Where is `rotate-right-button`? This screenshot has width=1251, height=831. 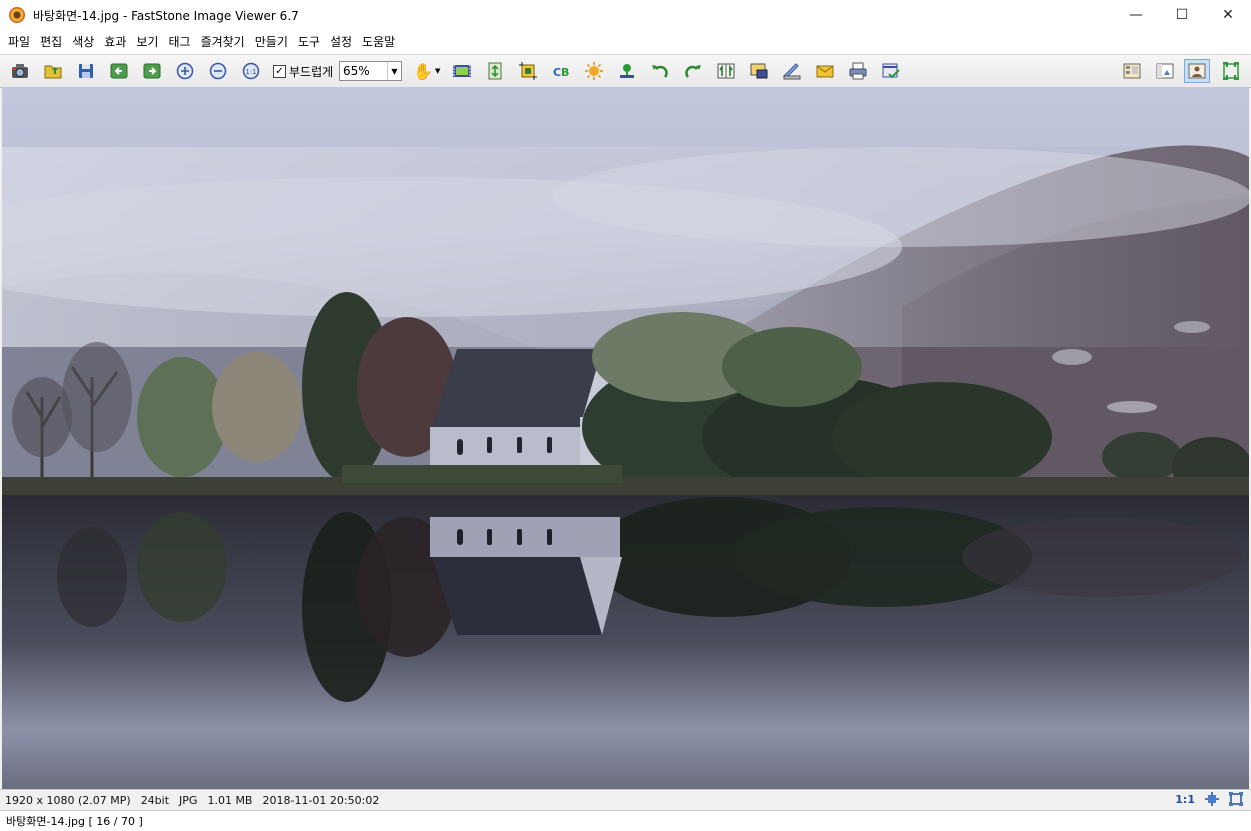 rotate-right-button is located at coordinates (693, 71).